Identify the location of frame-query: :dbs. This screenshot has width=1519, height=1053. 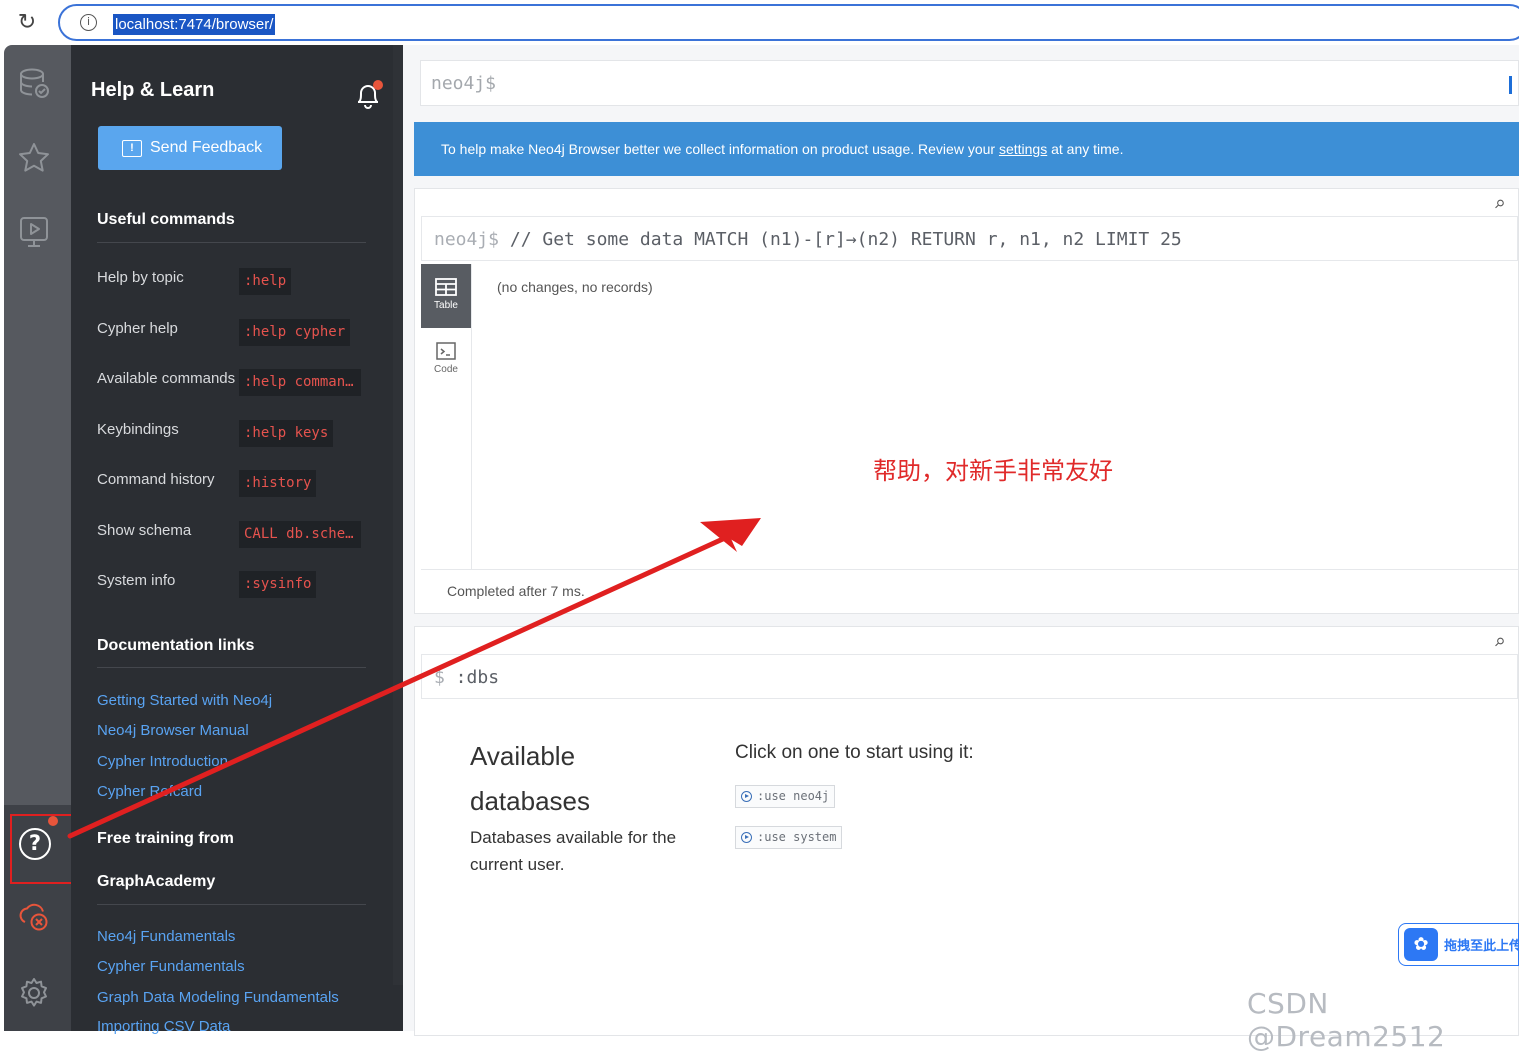
(472, 677).